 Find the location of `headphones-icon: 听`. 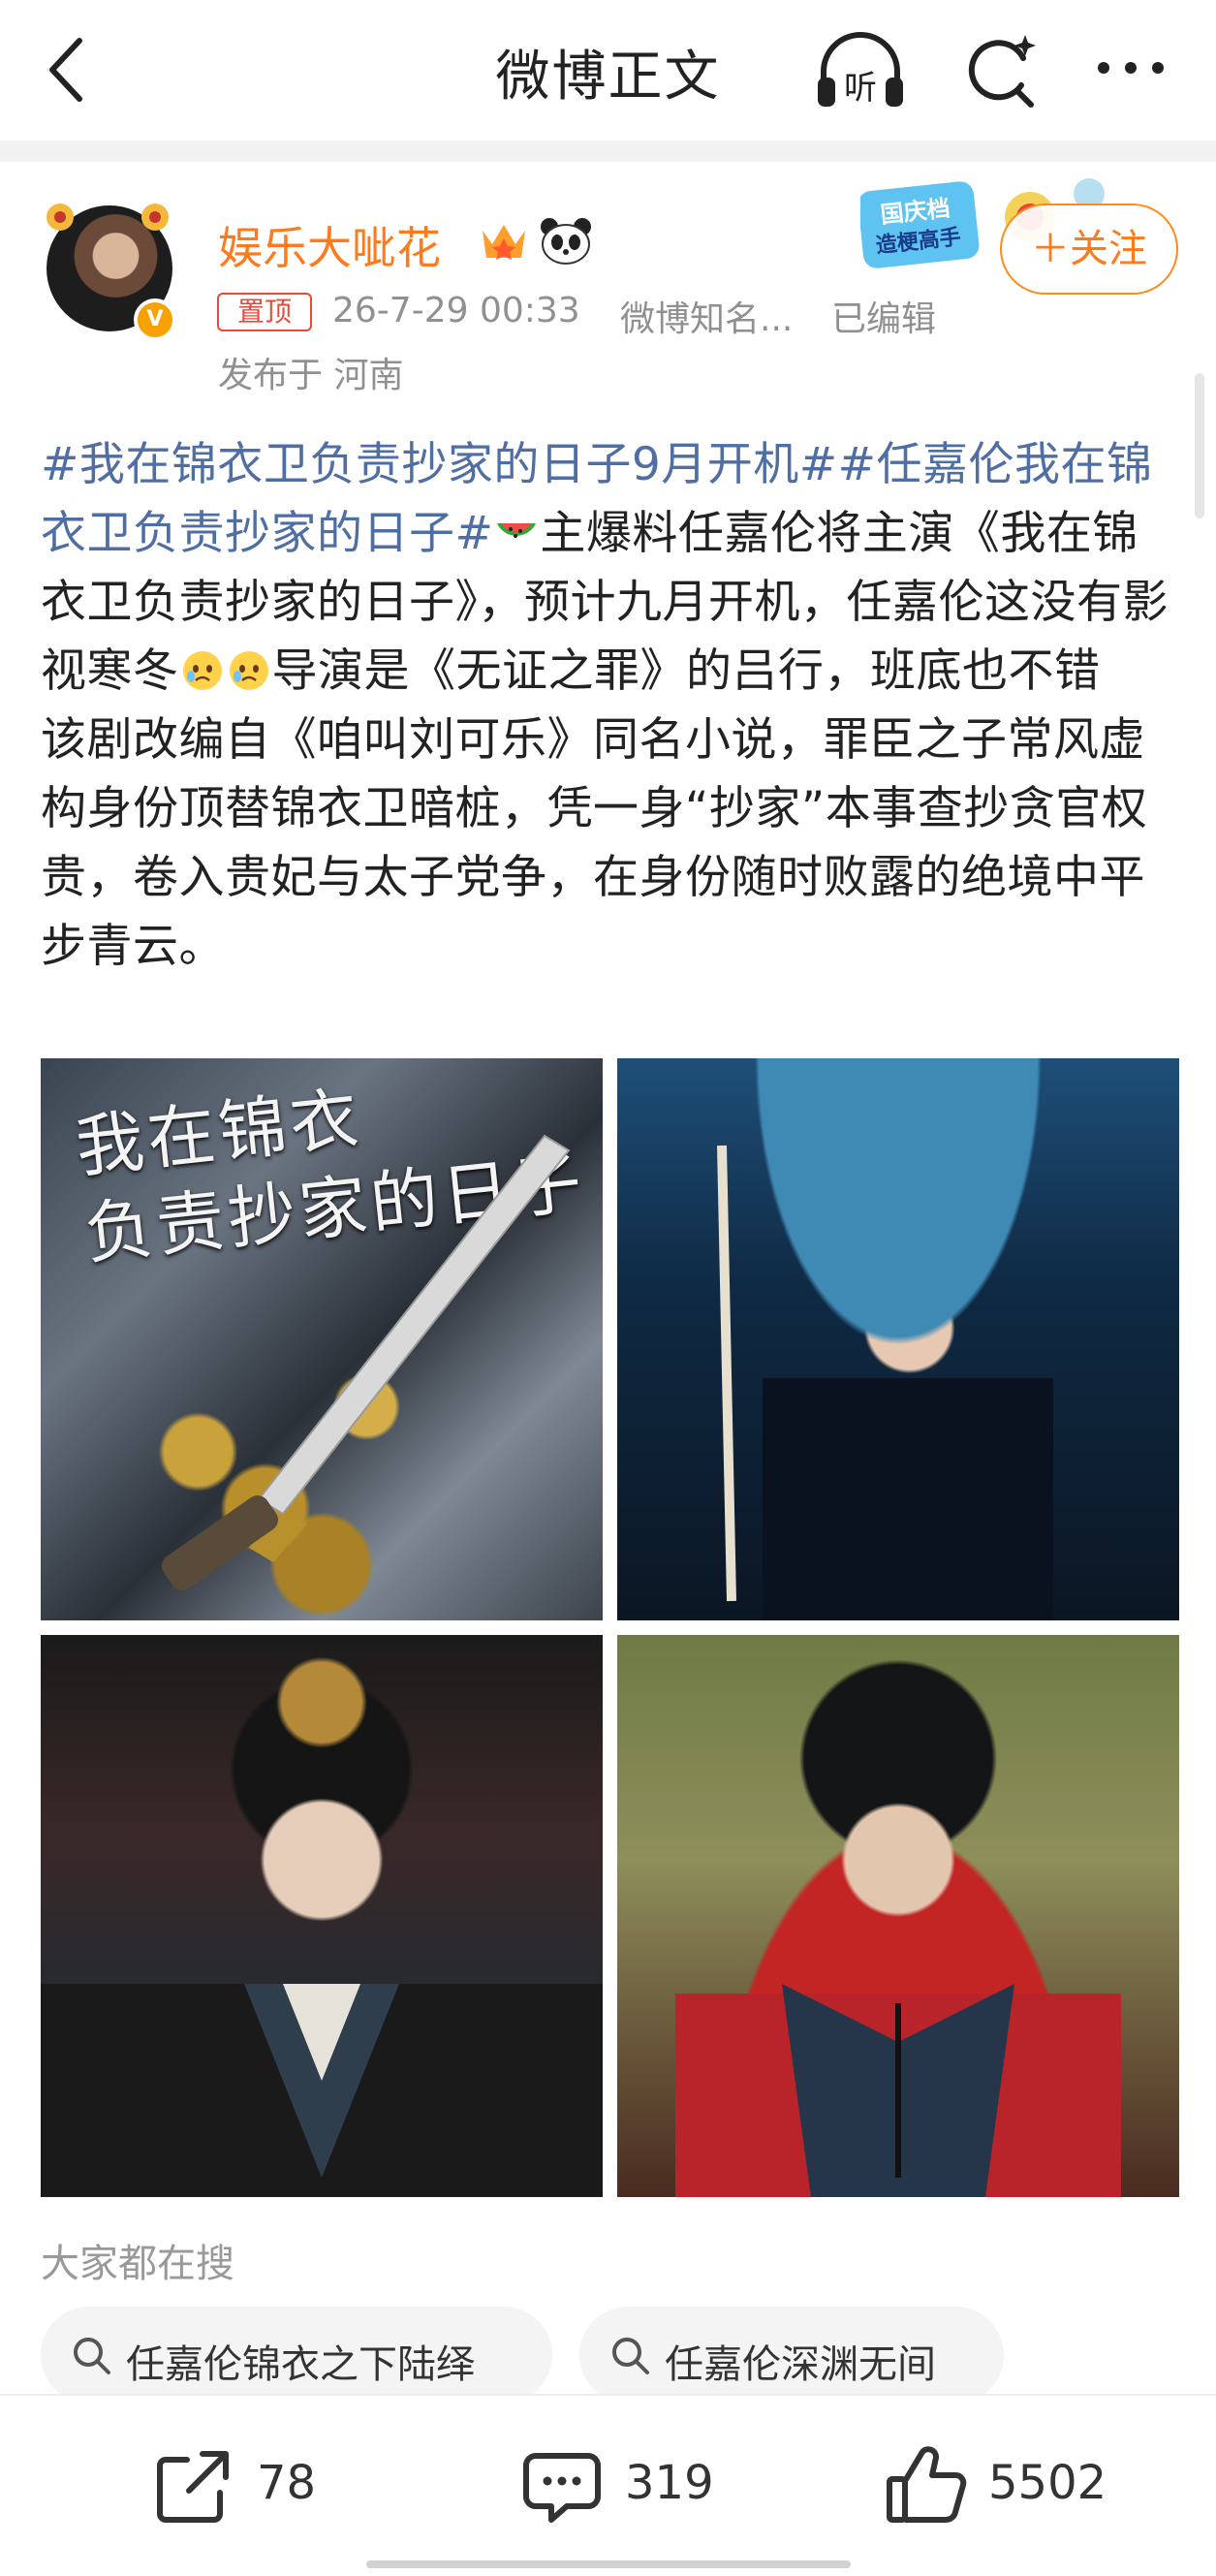

headphones-icon: 听 is located at coordinates (861, 70).